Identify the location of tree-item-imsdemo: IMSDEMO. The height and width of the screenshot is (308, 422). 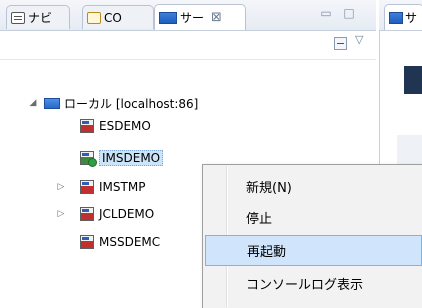
(122, 158).